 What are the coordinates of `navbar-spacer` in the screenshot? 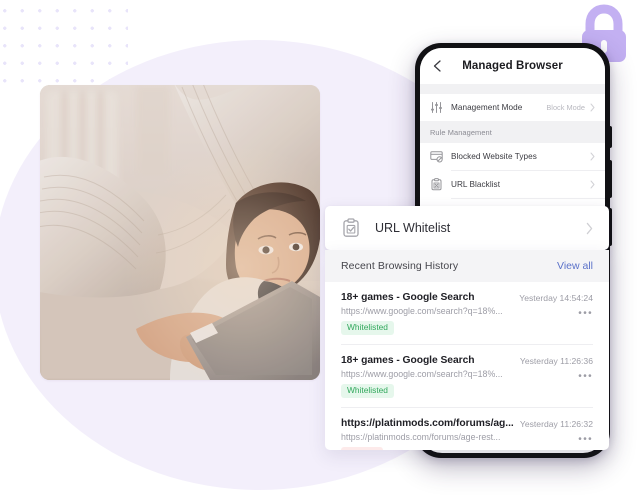 It's located at (512, 89).